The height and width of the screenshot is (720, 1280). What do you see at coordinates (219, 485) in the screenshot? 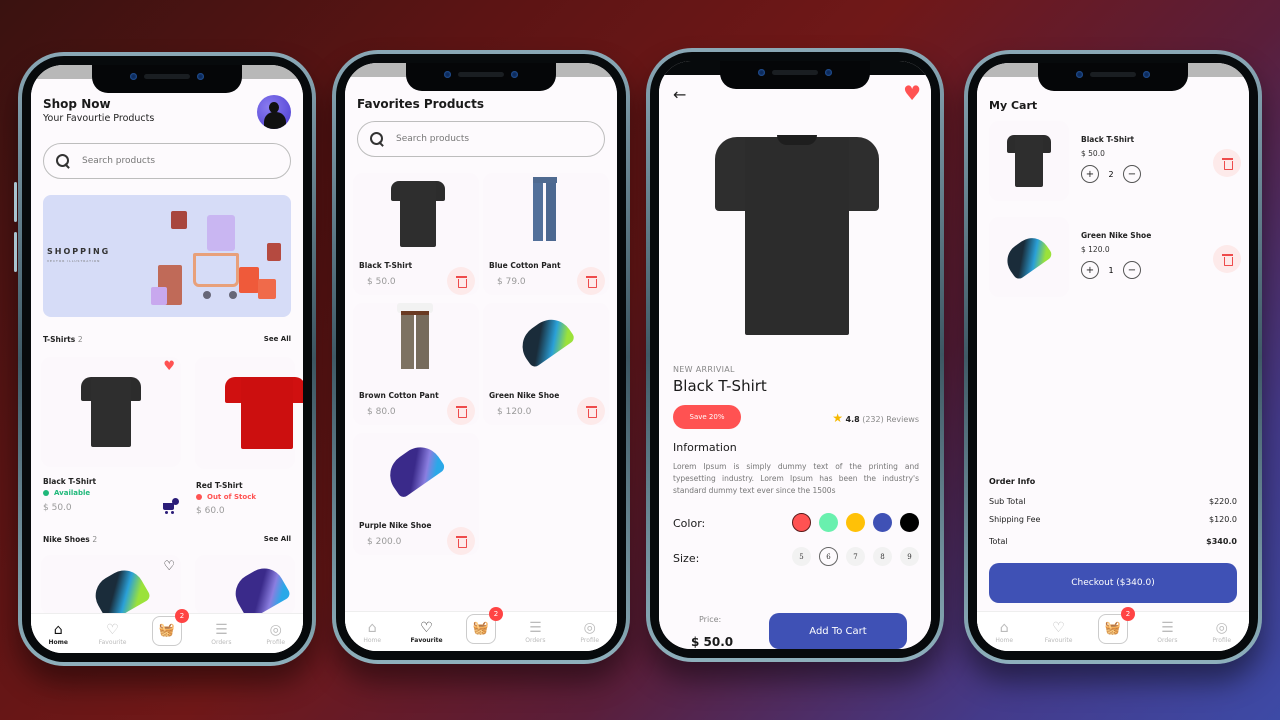
I see `product-name: Red T-Shirt` at bounding box center [219, 485].